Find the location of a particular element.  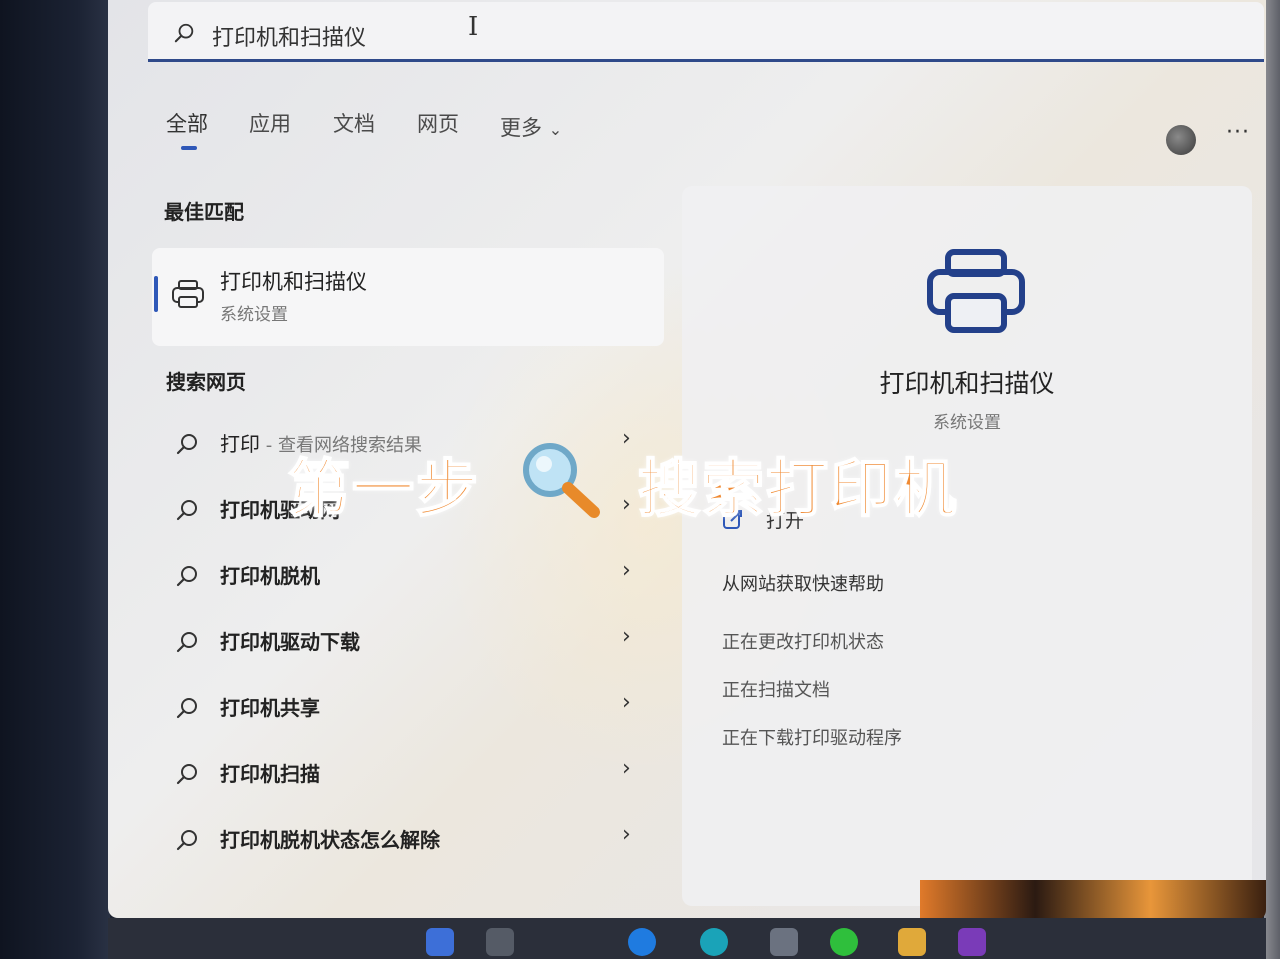

browser-icon is located at coordinates (714, 942).